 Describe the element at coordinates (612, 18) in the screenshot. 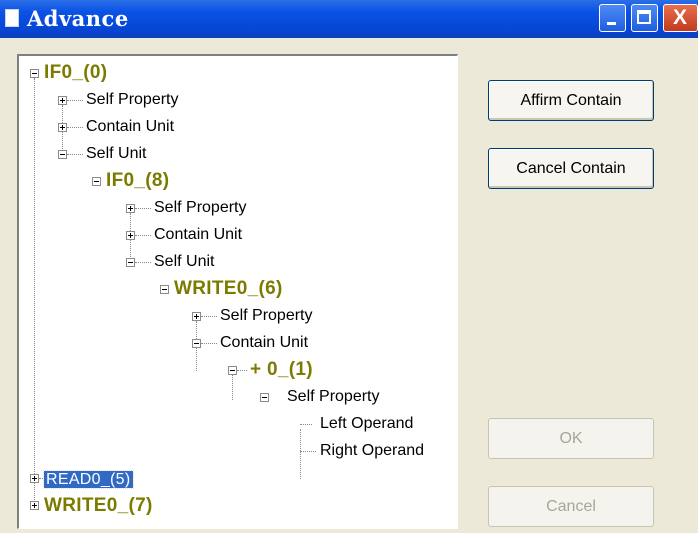

I see `minimize-button` at that location.